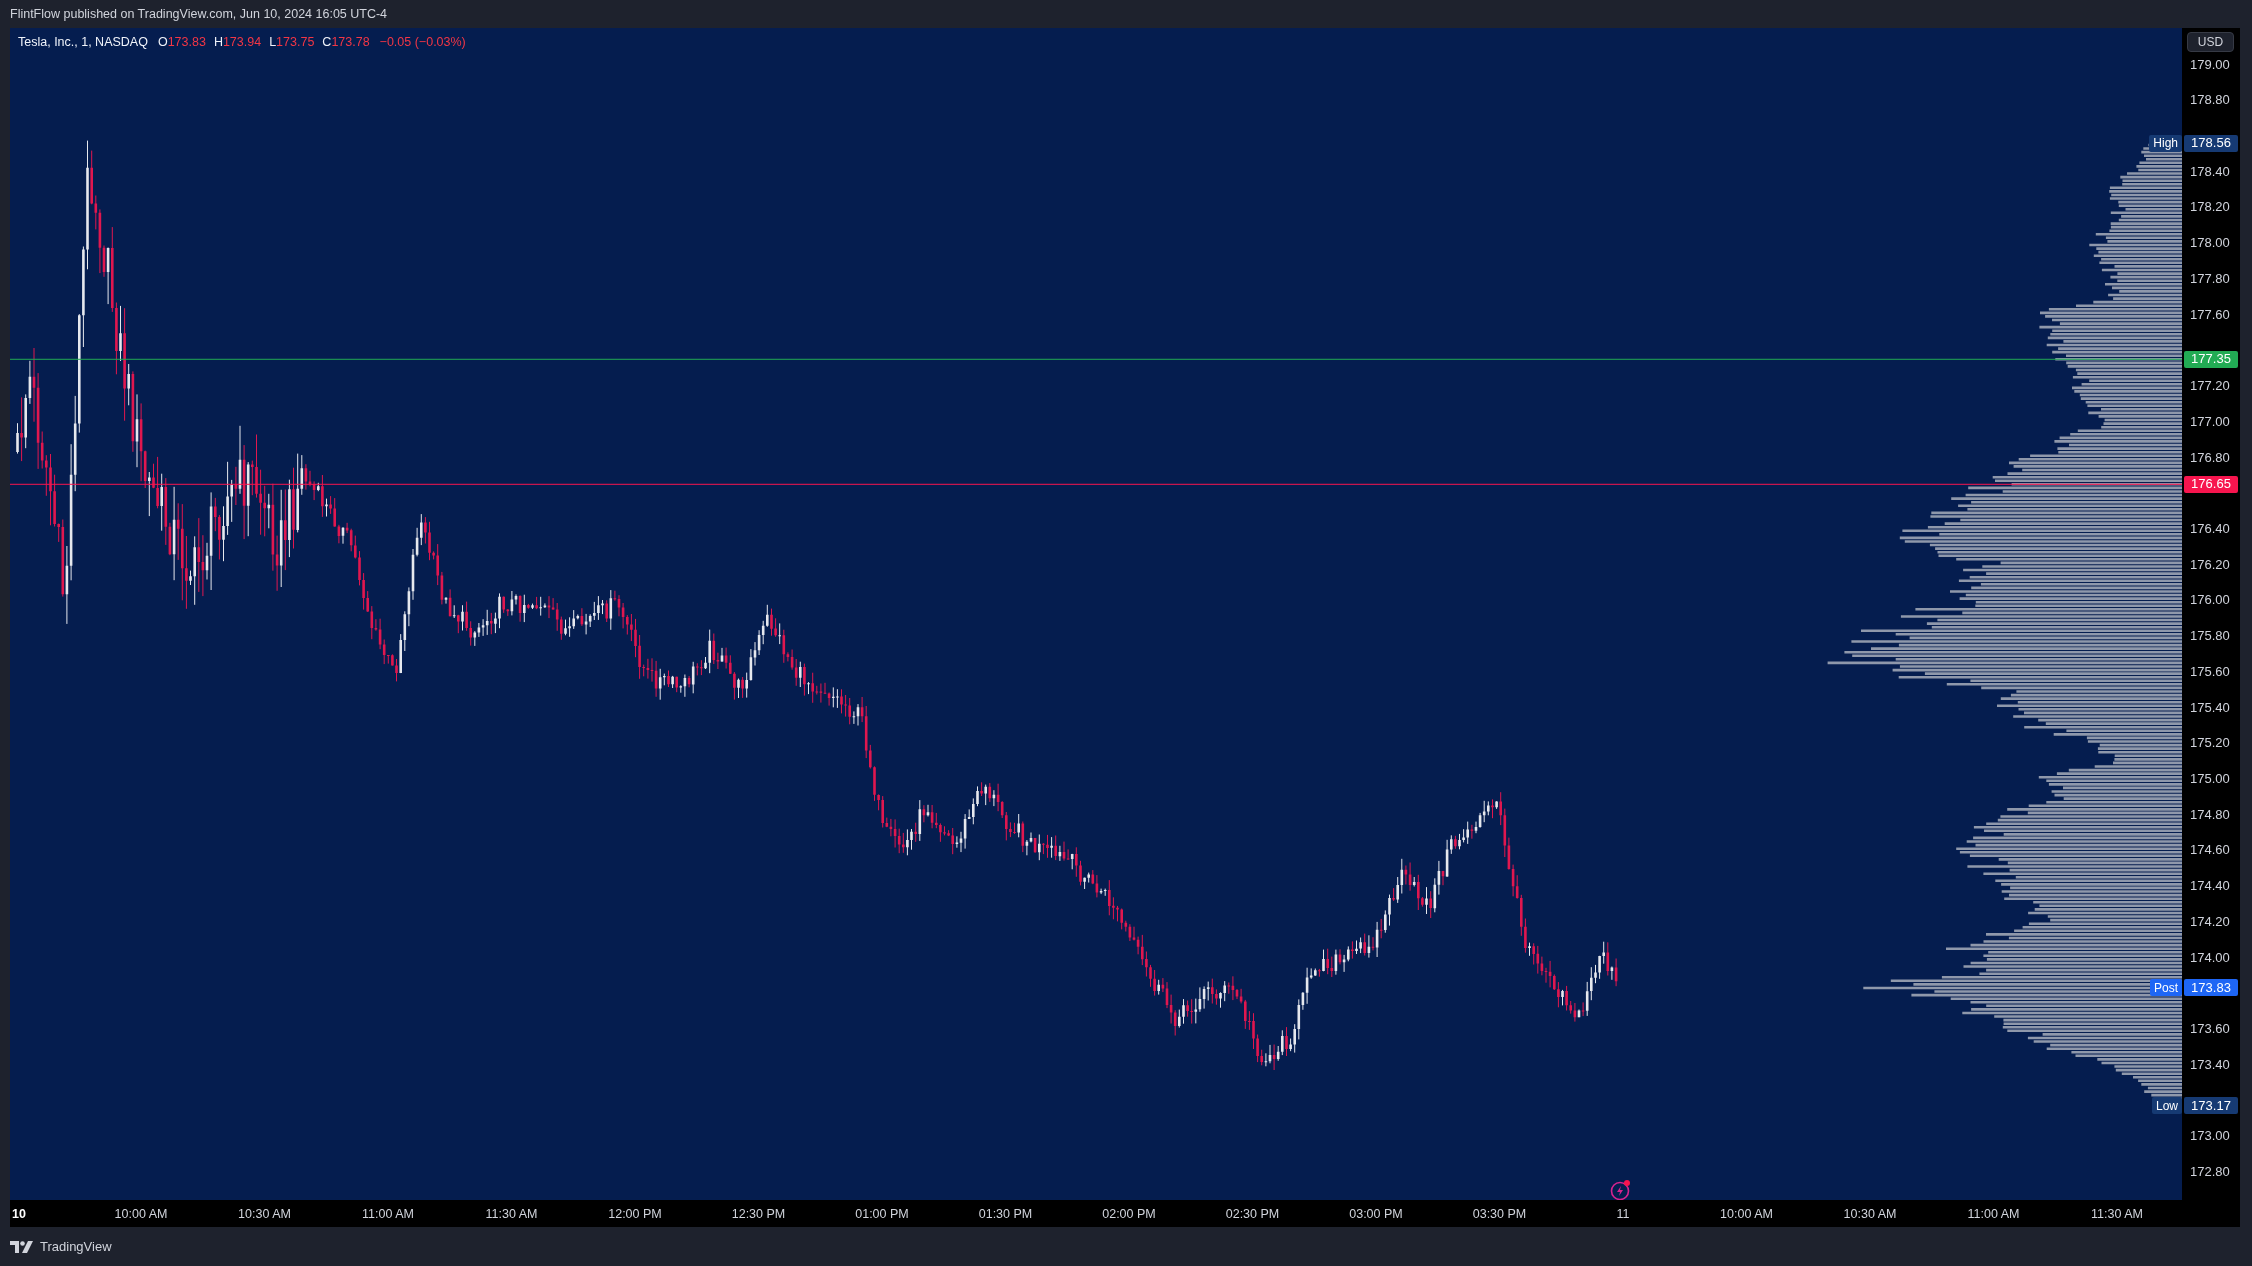 The image size is (2252, 1266). I want to click on currency-button: USD, so click(2210, 42).